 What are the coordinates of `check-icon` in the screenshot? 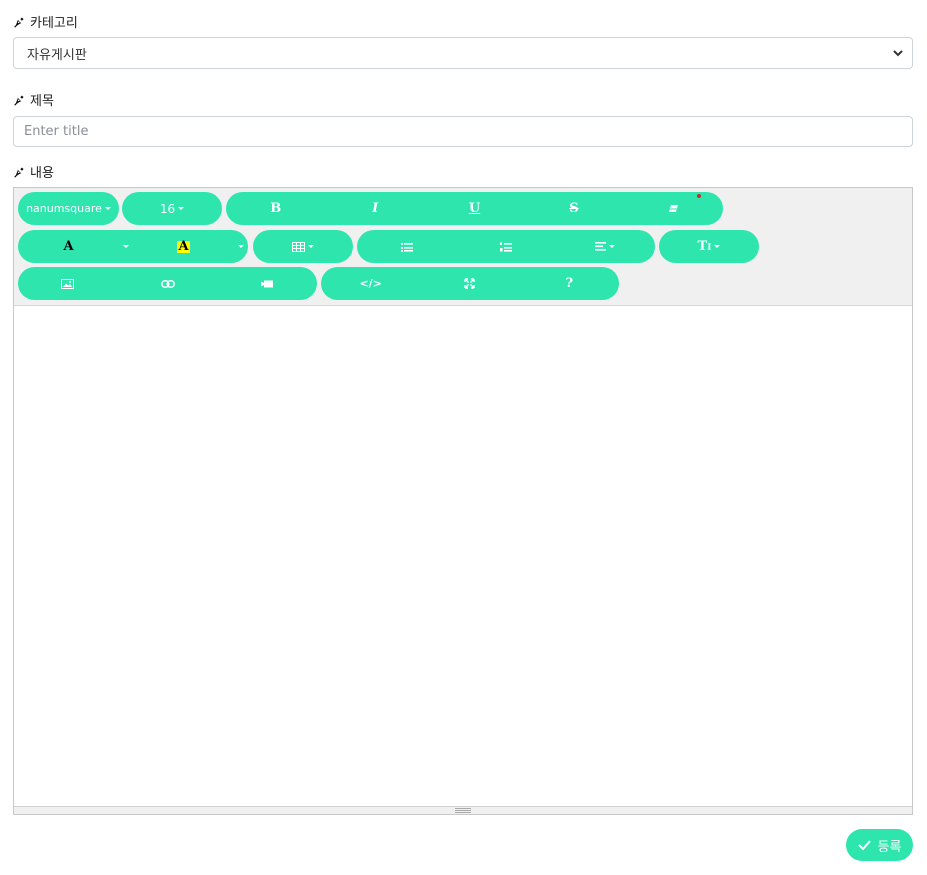 It's located at (864, 845).